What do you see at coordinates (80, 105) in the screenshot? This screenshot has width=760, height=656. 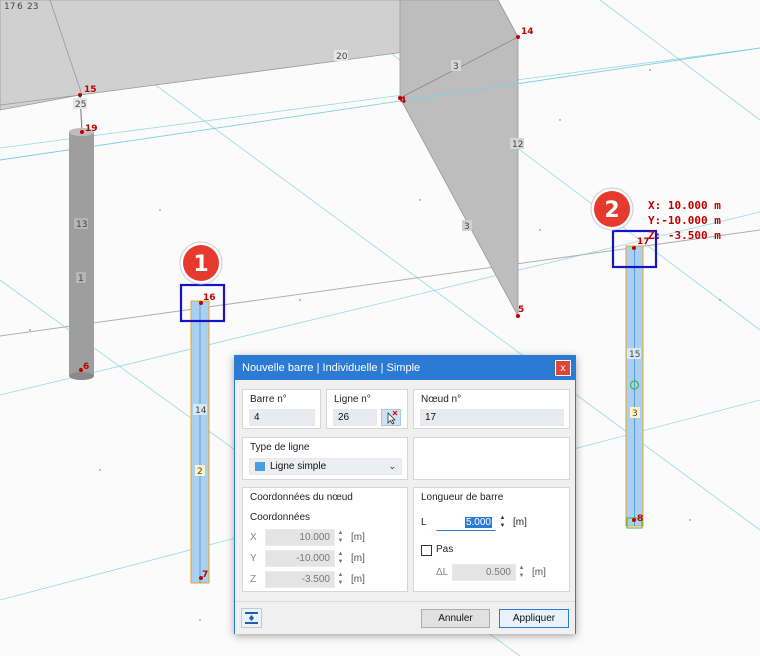 I see `member-label-25: 25` at bounding box center [80, 105].